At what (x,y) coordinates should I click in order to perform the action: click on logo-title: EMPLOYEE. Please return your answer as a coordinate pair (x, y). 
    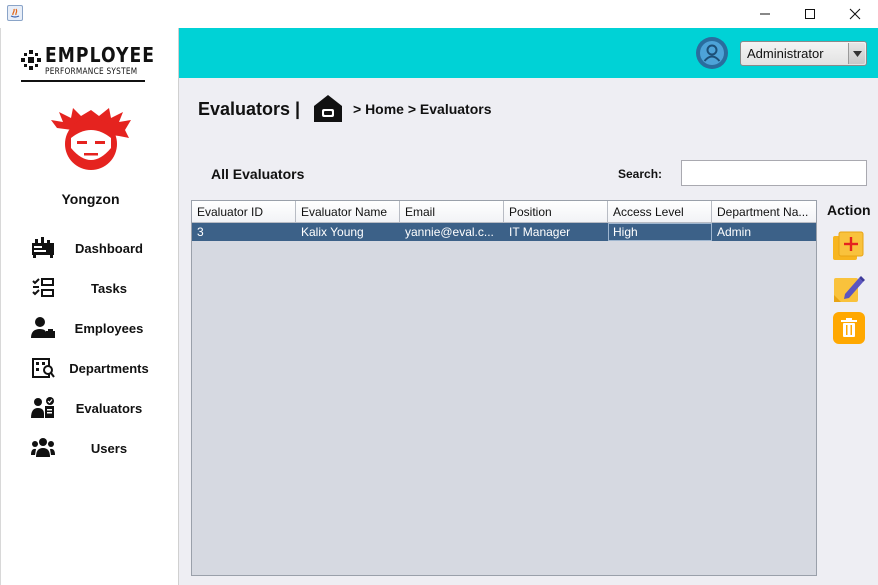
    Looking at the image, I should click on (100, 55).